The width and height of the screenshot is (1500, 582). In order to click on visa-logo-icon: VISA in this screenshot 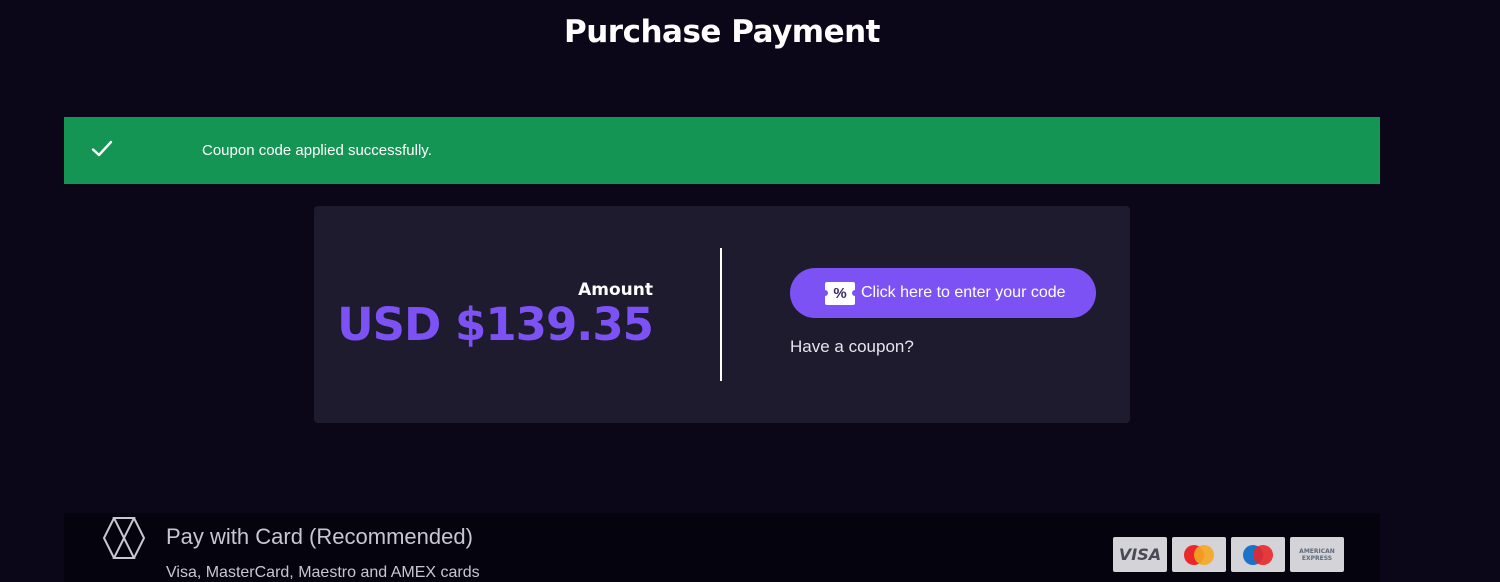, I will do `click(1140, 554)`.